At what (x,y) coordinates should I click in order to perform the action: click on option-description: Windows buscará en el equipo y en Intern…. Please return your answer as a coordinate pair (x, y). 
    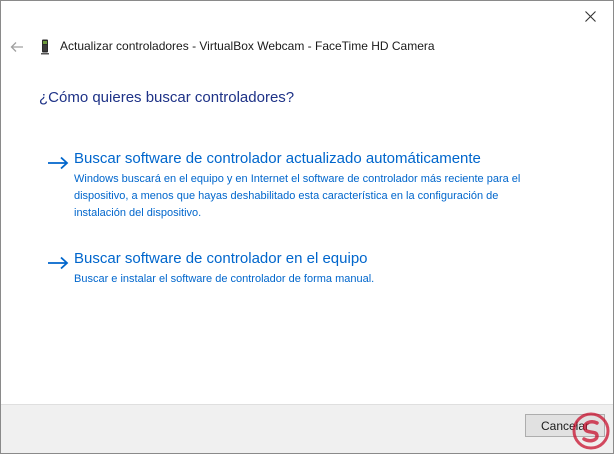
    Looking at the image, I should click on (297, 196).